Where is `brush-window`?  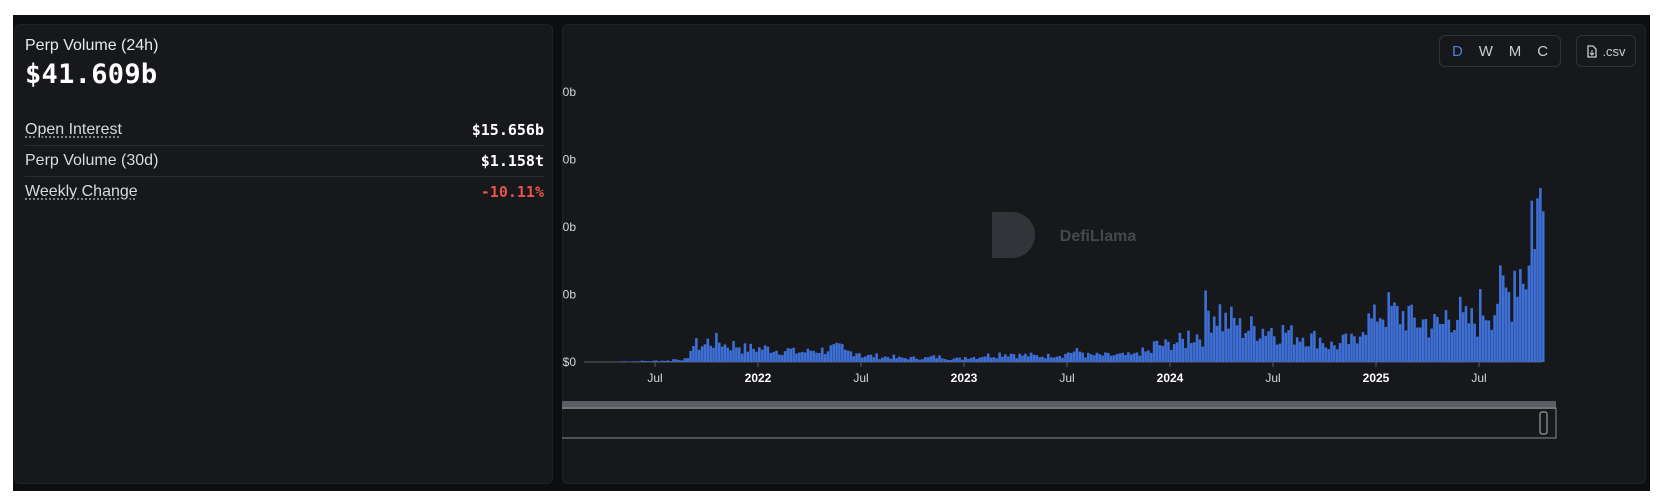
brush-window is located at coordinates (1059, 423).